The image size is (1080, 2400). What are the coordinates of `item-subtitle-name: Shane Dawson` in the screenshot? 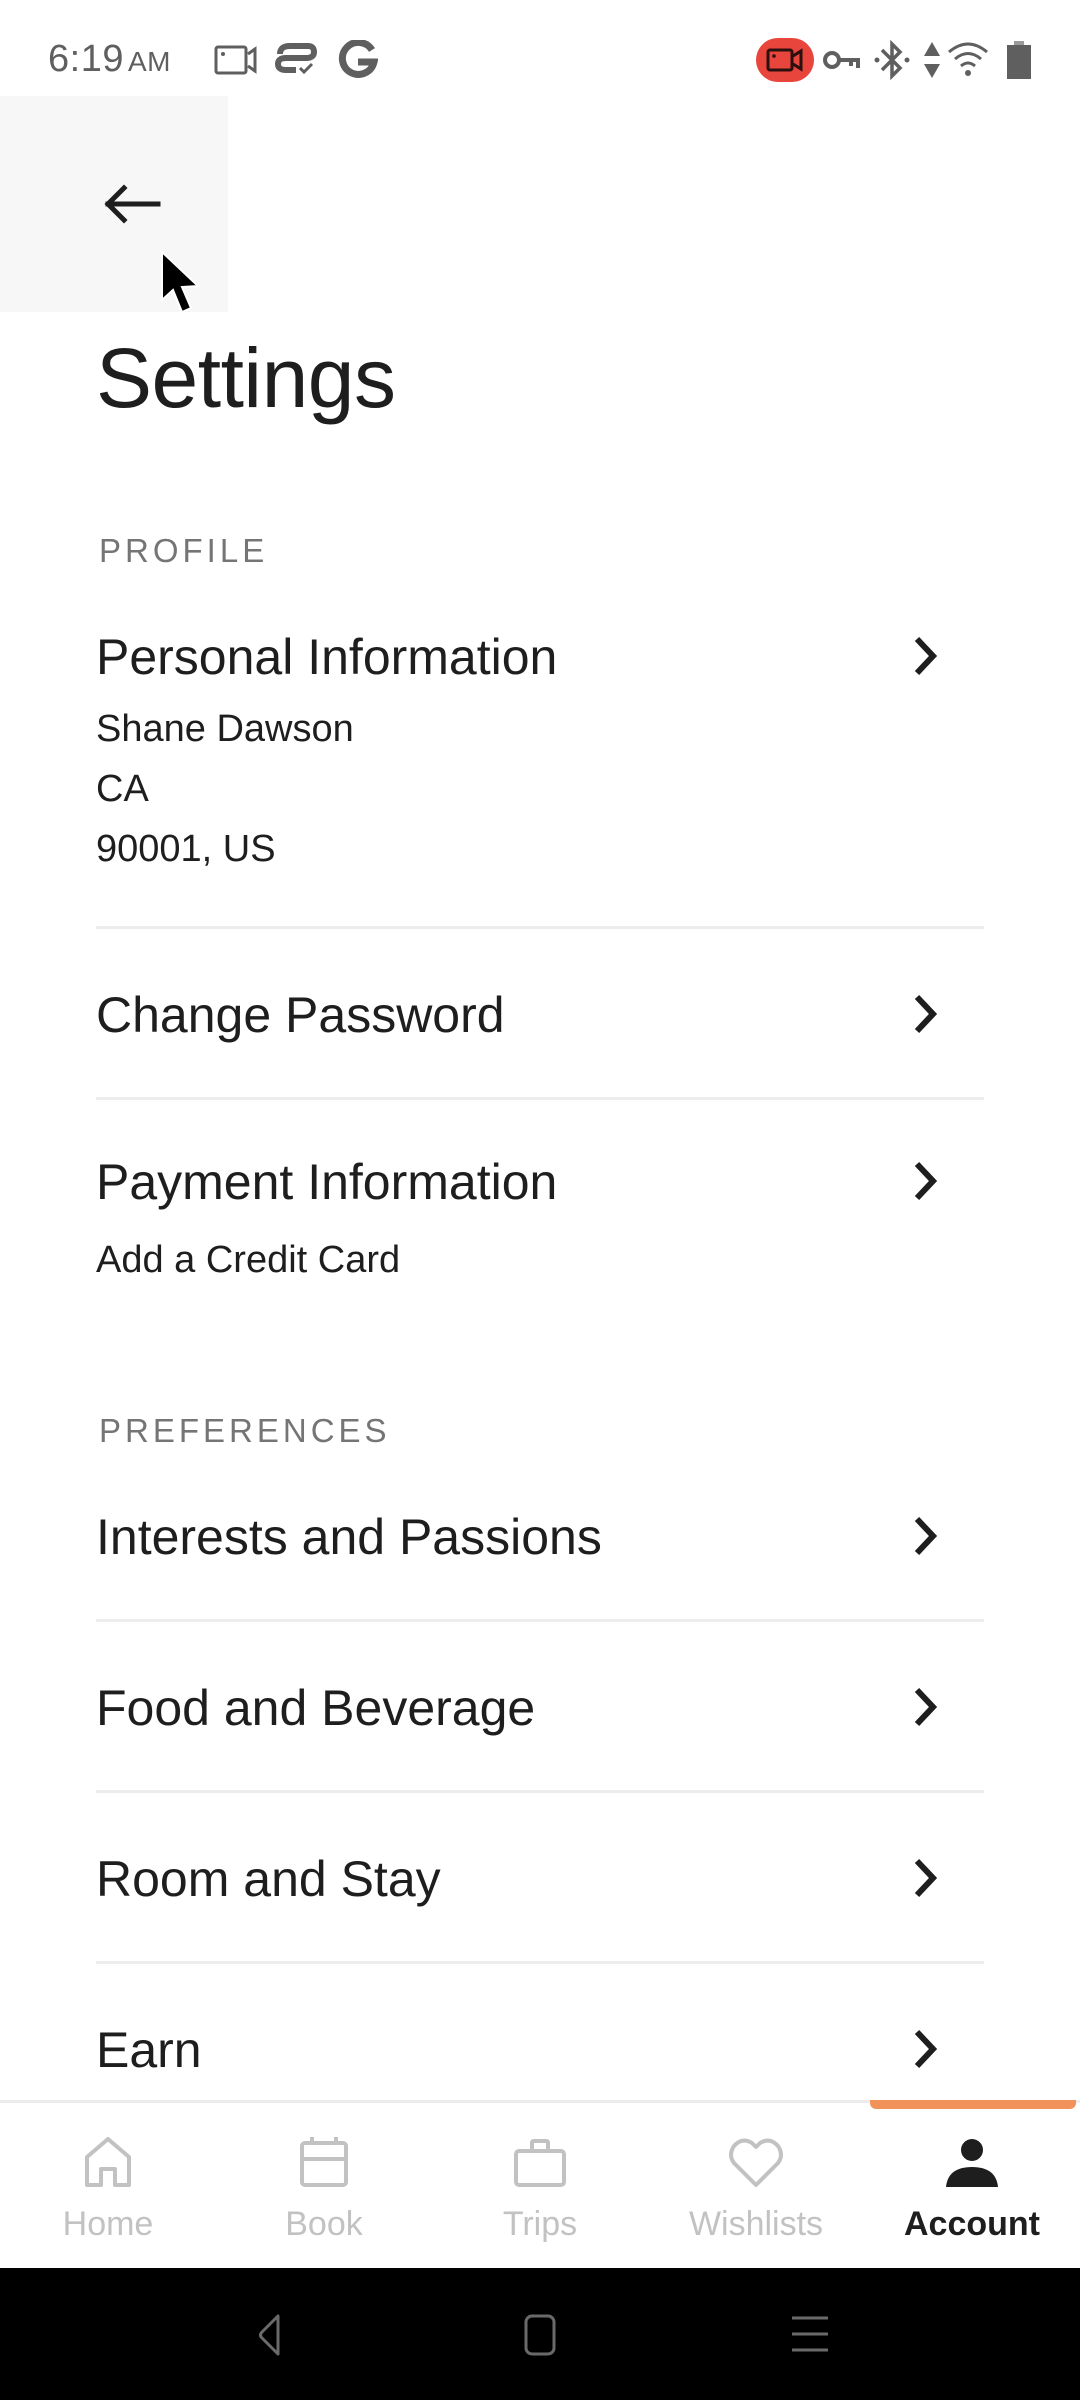 It's located at (225, 729).